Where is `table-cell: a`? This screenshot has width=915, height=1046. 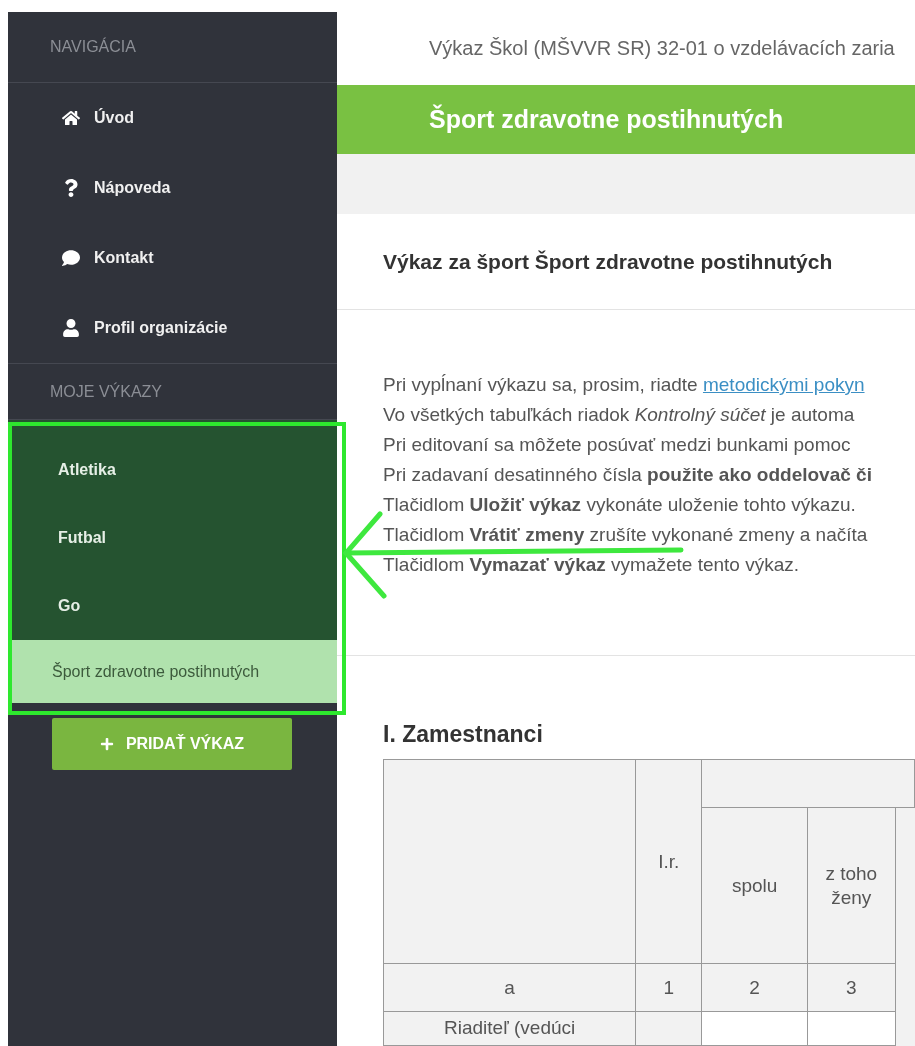
table-cell: a is located at coordinates (509, 987).